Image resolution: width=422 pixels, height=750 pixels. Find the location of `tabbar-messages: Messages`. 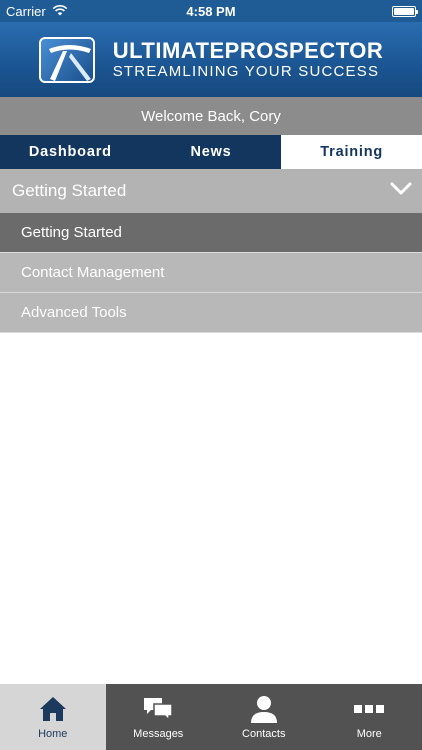

tabbar-messages: Messages is located at coordinates (159, 717).